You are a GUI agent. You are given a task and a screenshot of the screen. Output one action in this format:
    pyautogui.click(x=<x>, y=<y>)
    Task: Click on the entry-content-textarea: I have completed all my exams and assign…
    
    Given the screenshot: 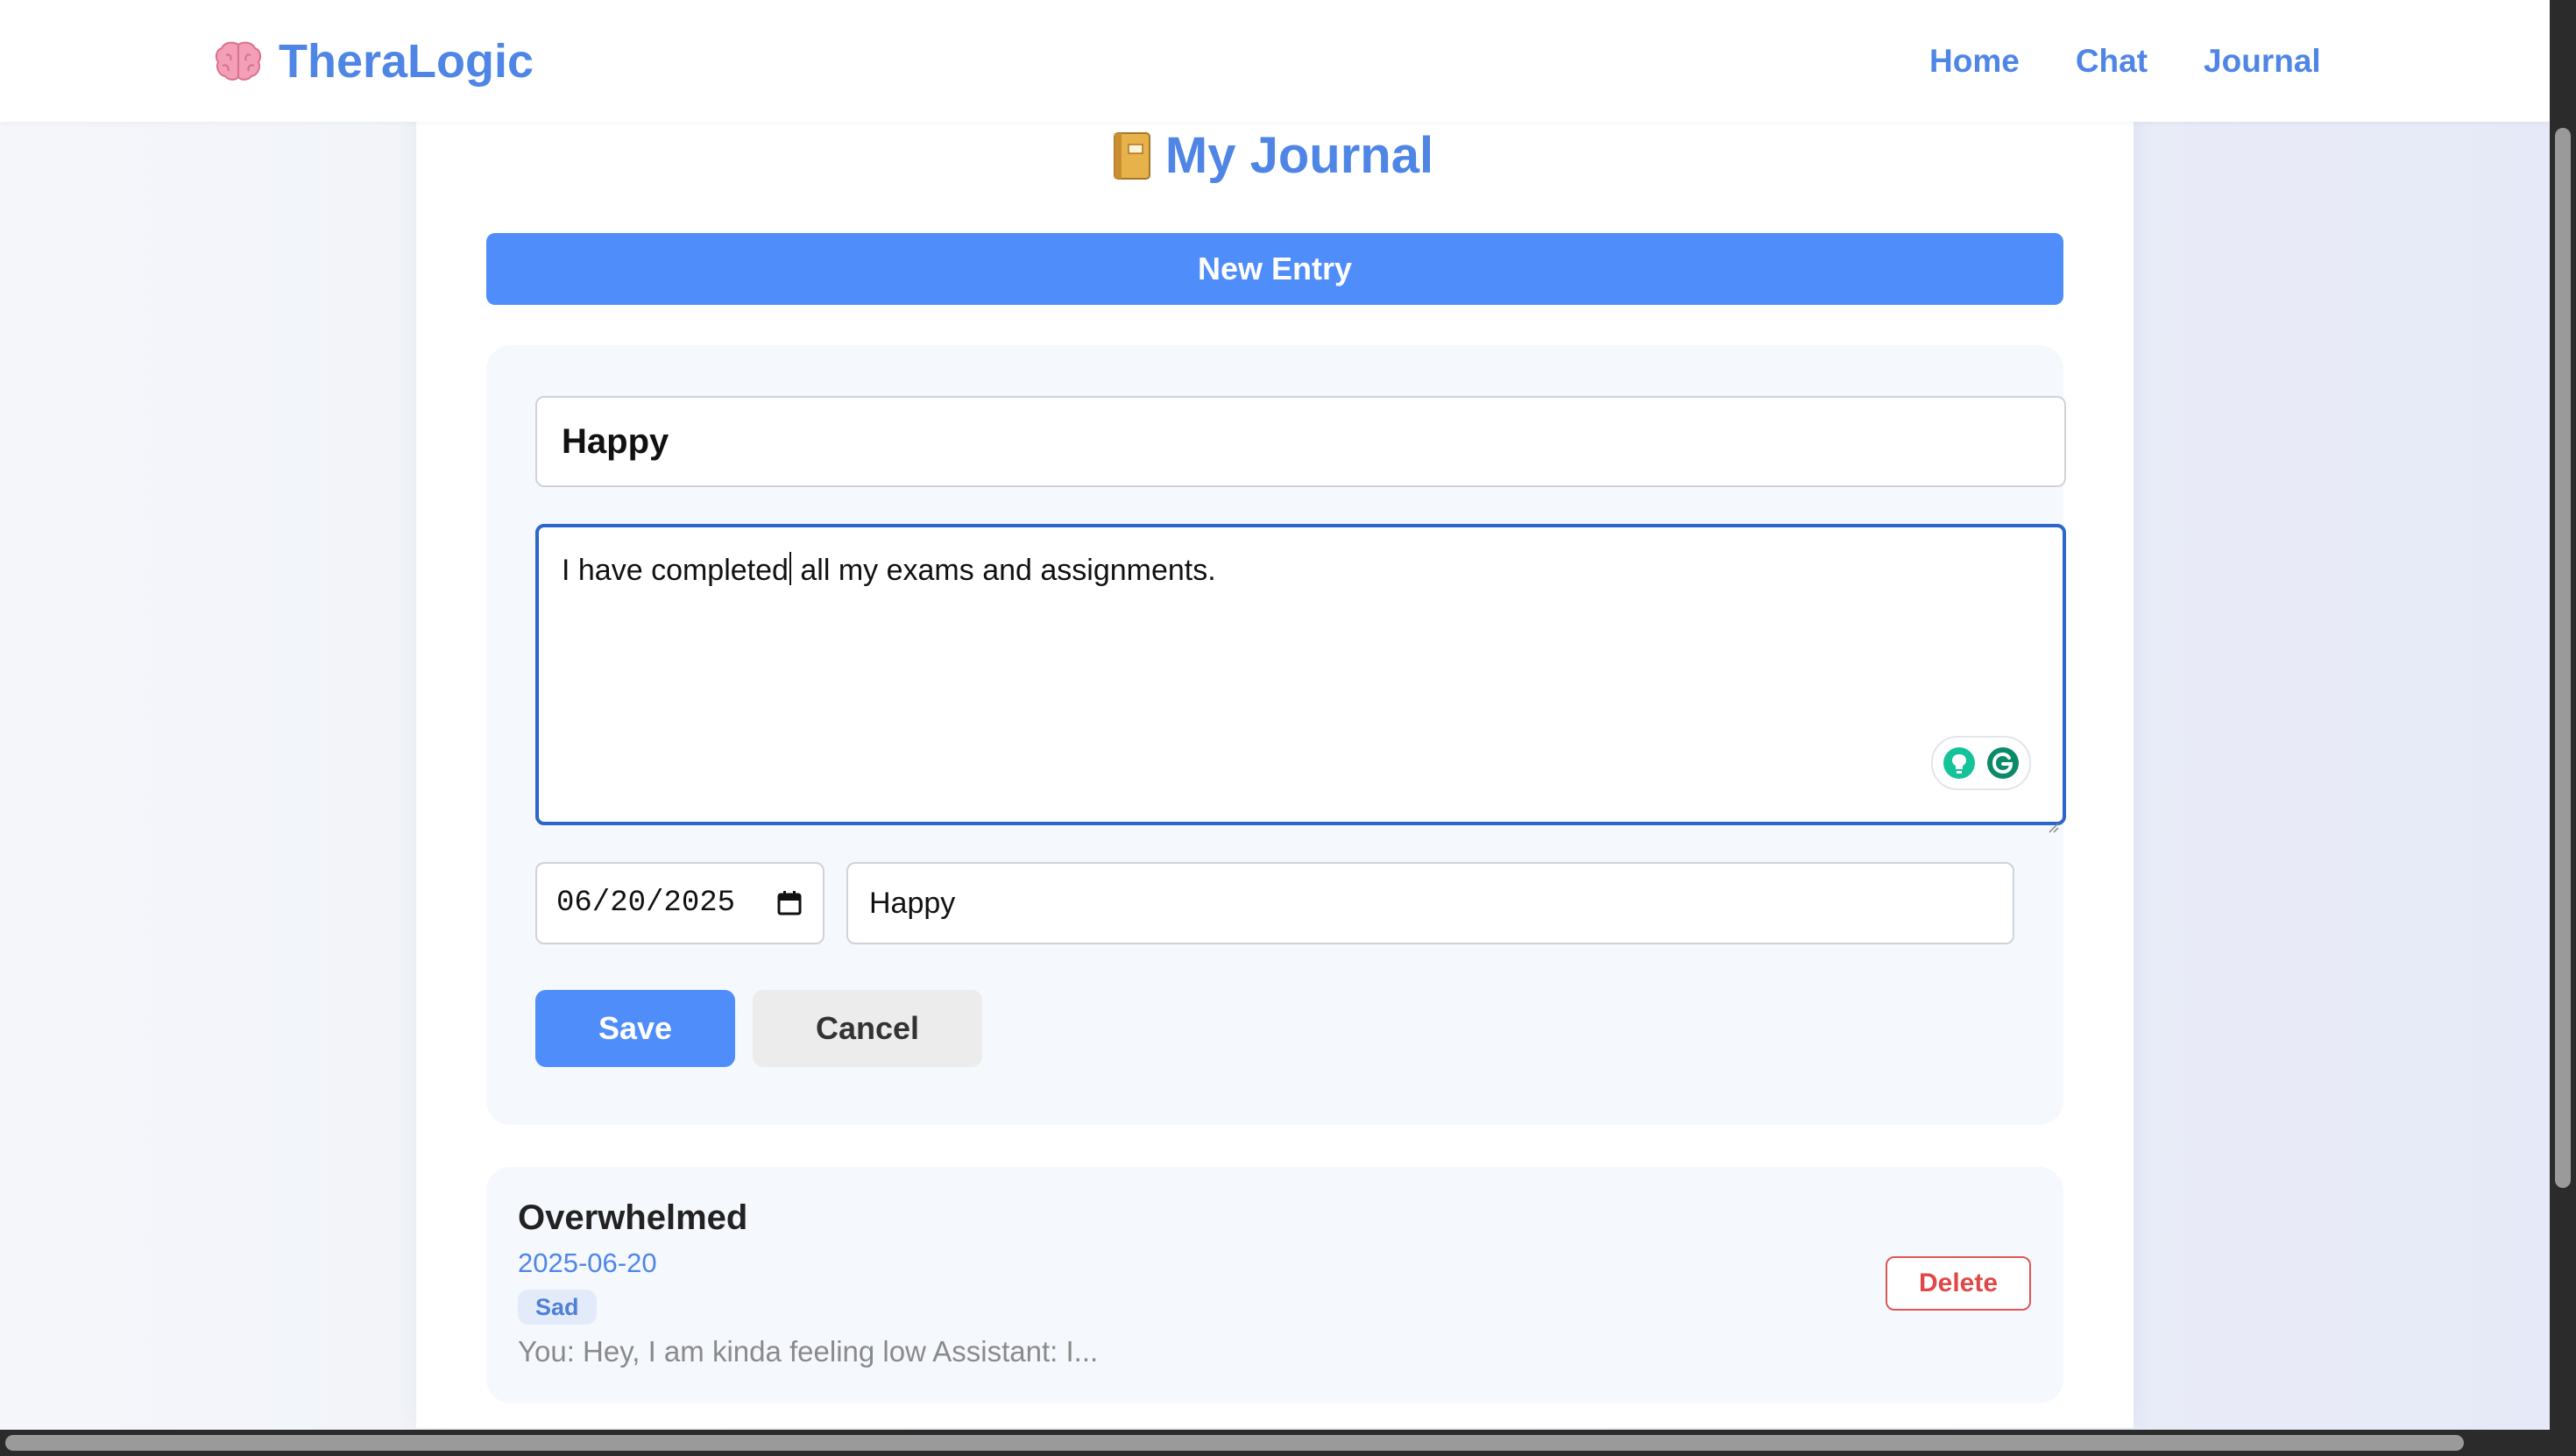 What is the action you would take?
    pyautogui.click(x=1300, y=678)
    